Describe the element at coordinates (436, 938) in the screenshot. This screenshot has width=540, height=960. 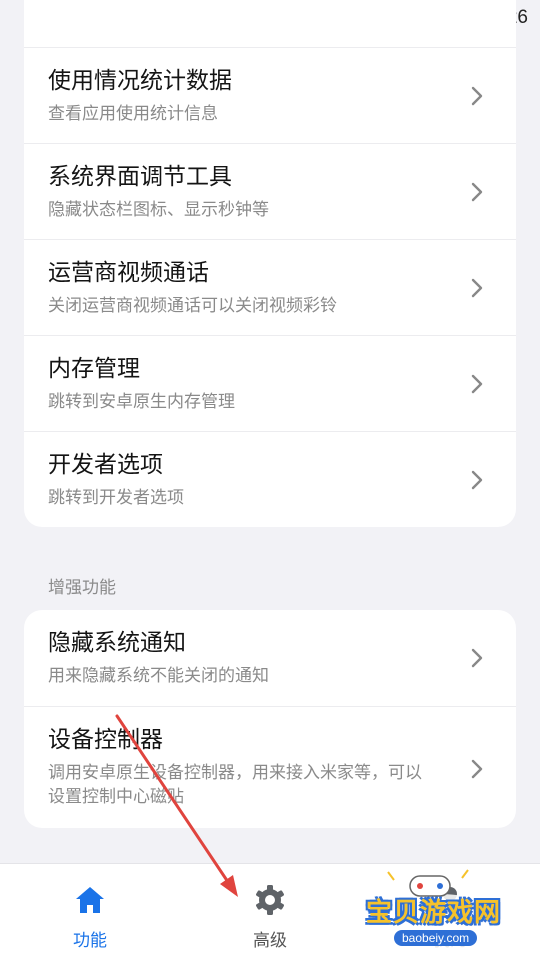
I see `watermark-url: baobeiy.com` at that location.